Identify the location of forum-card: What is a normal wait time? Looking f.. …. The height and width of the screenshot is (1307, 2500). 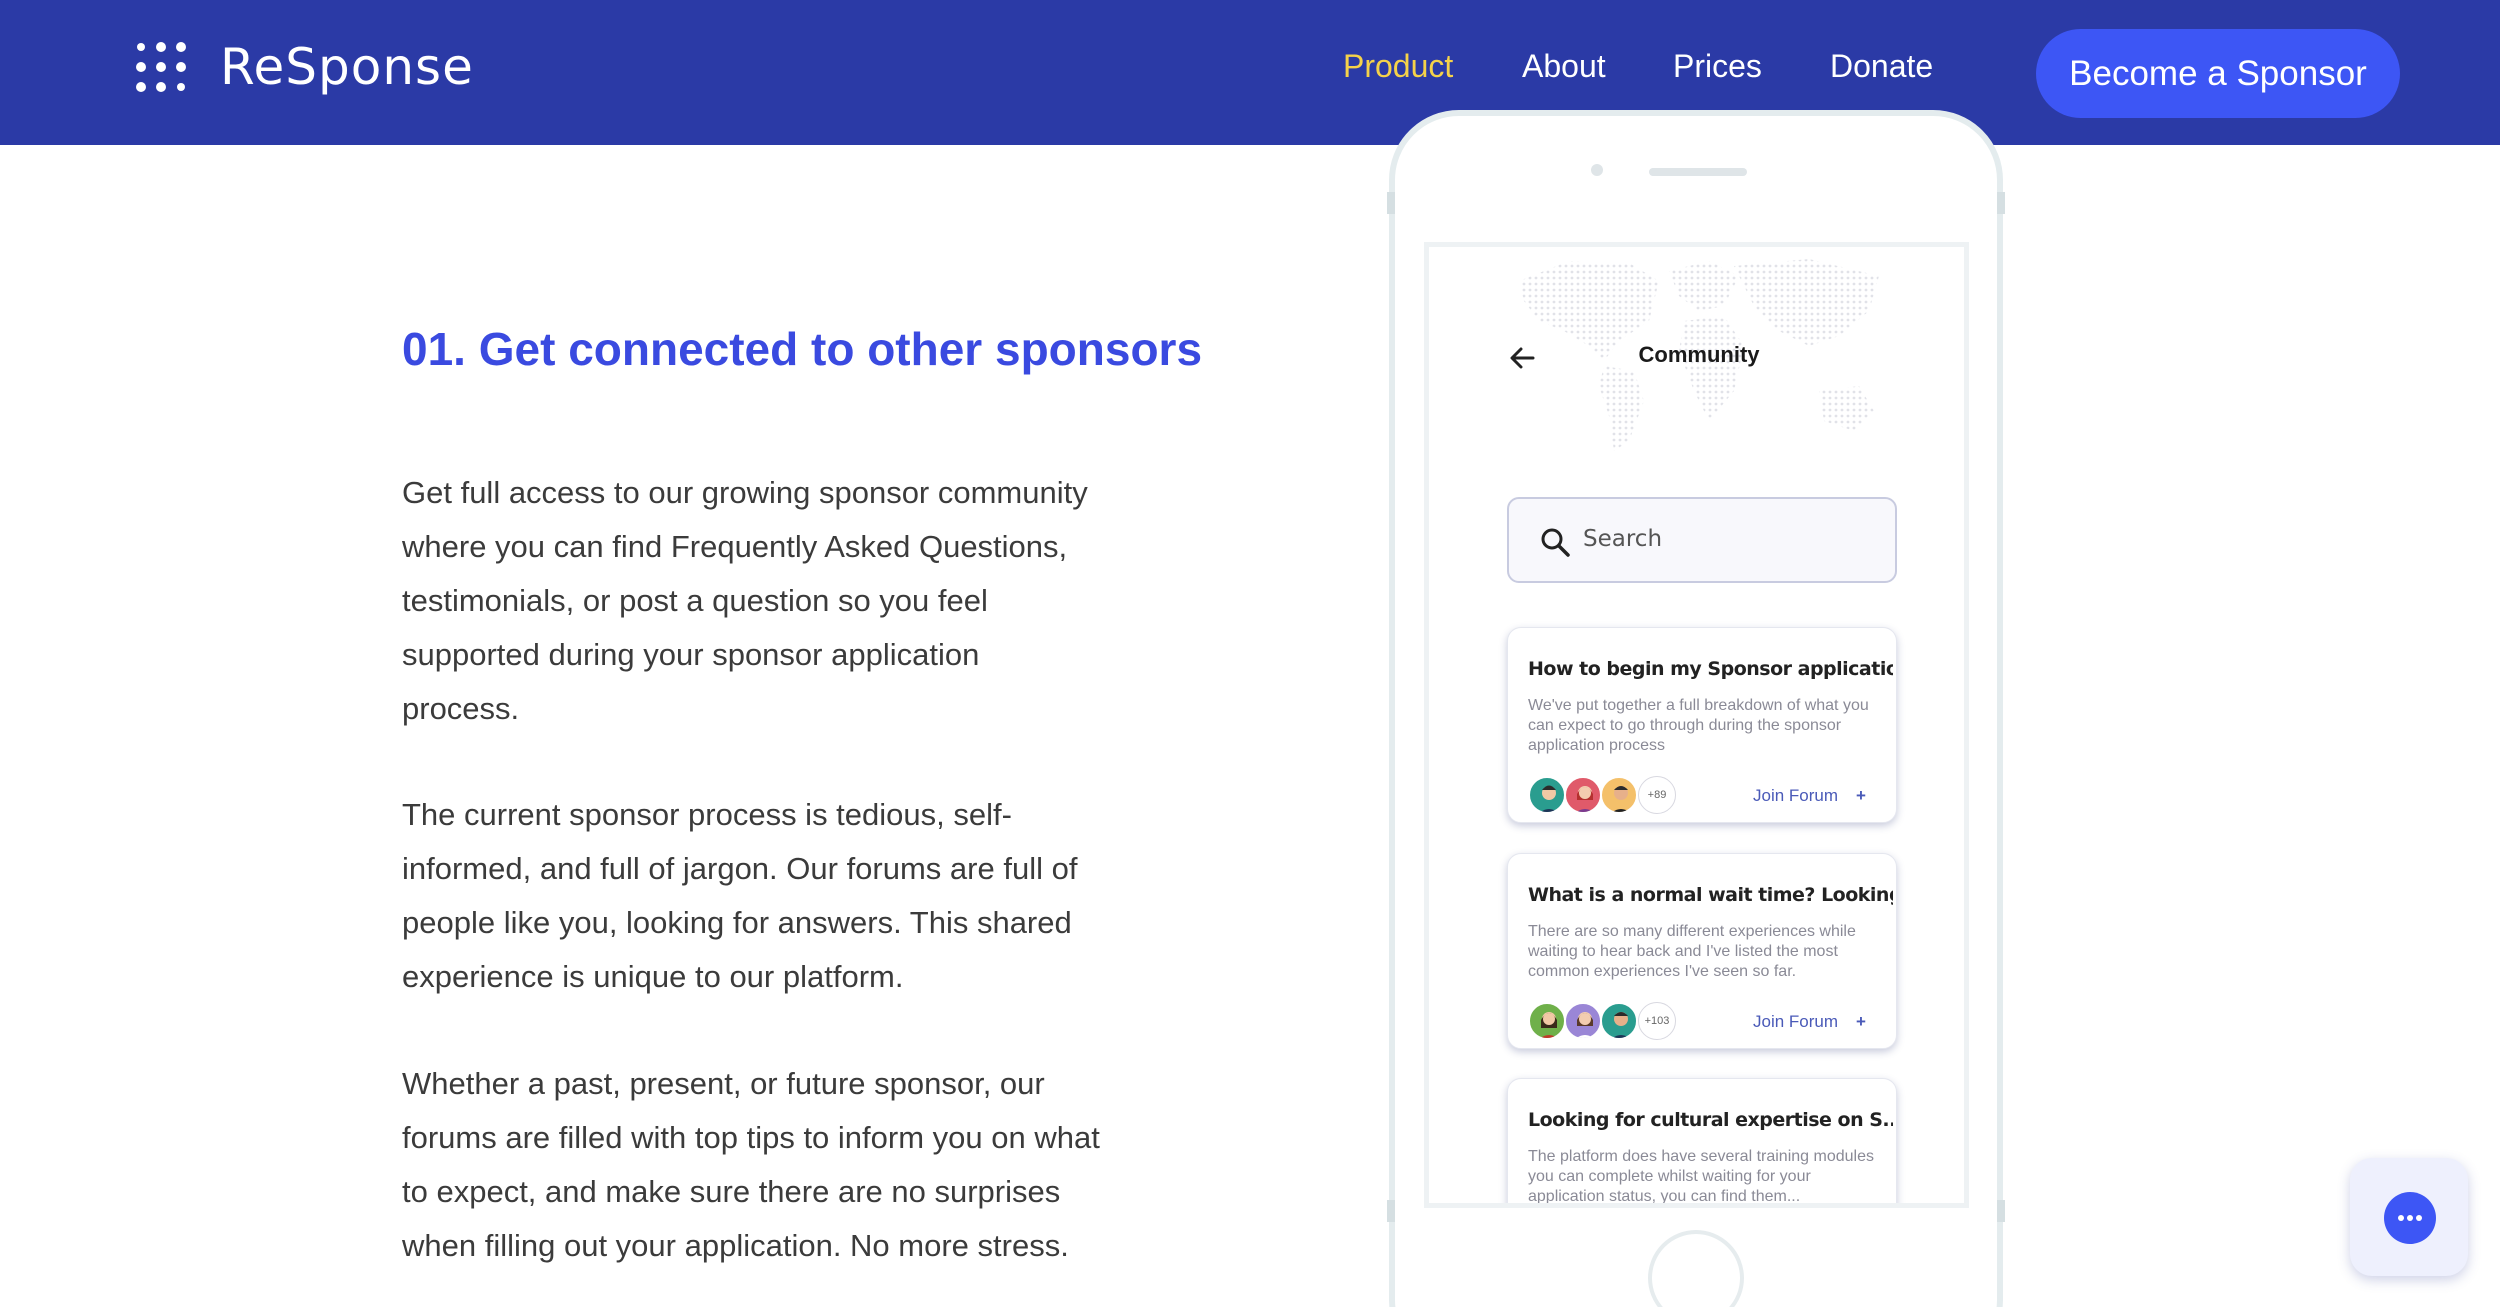
(1702, 951).